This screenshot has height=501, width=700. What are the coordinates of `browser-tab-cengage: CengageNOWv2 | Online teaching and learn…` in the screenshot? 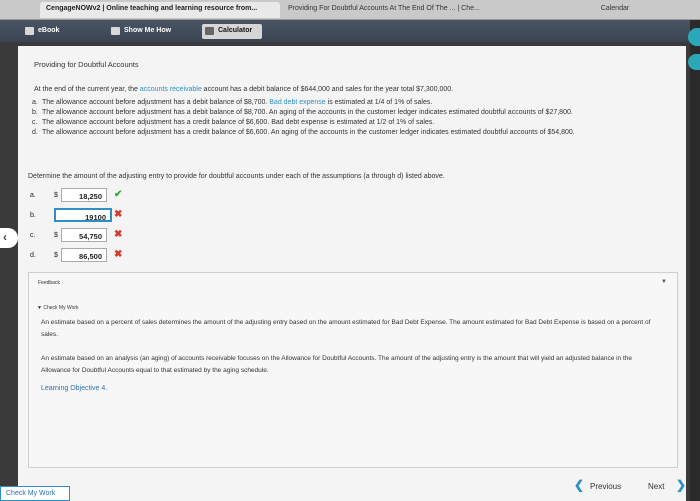 It's located at (160, 10).